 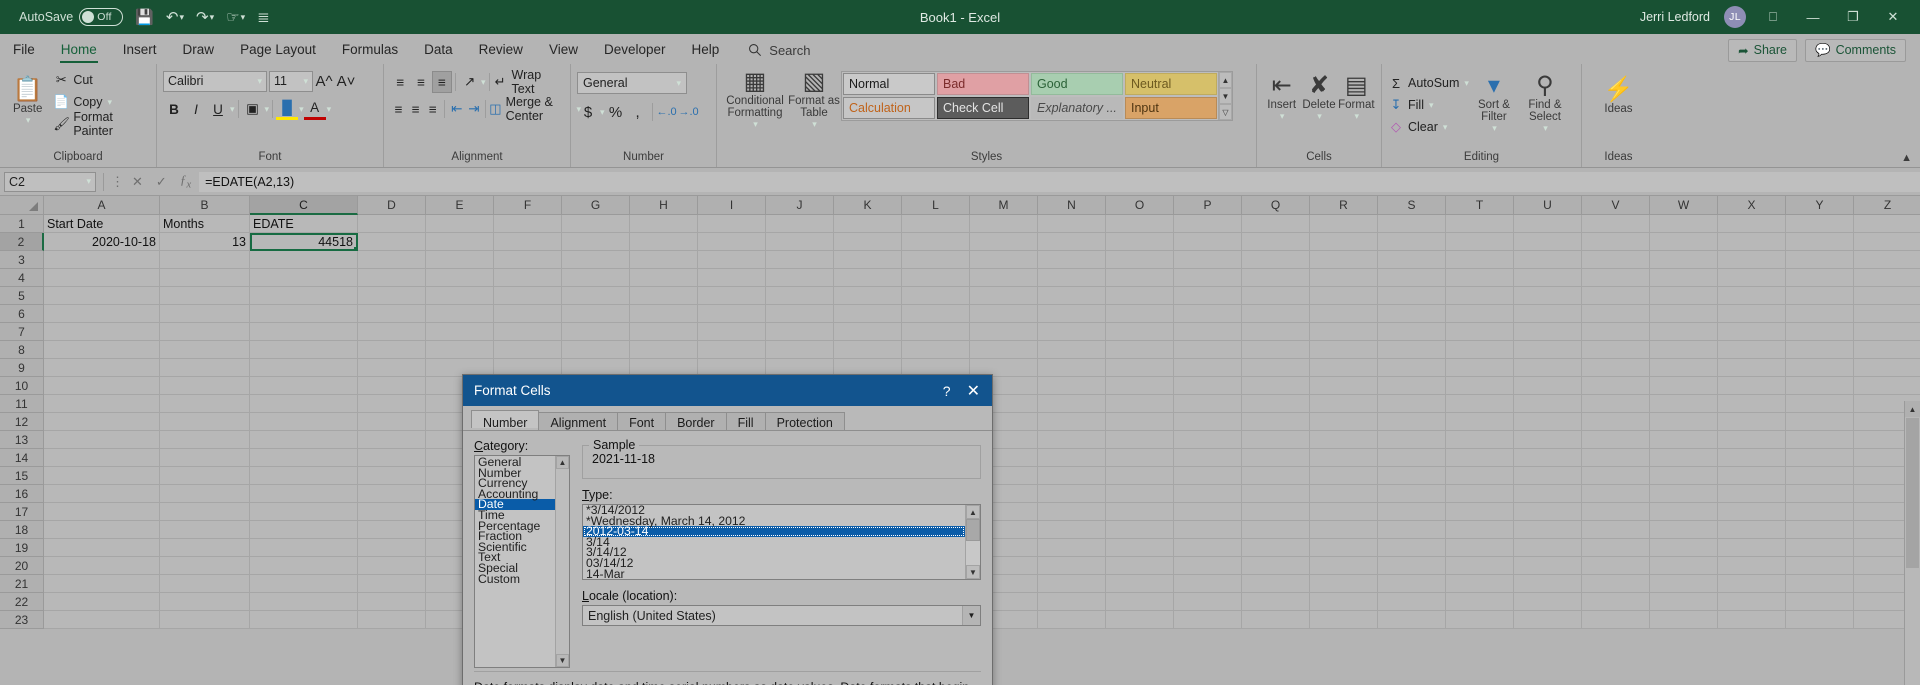 I want to click on cell-Z8, so click(x=1887, y=350).